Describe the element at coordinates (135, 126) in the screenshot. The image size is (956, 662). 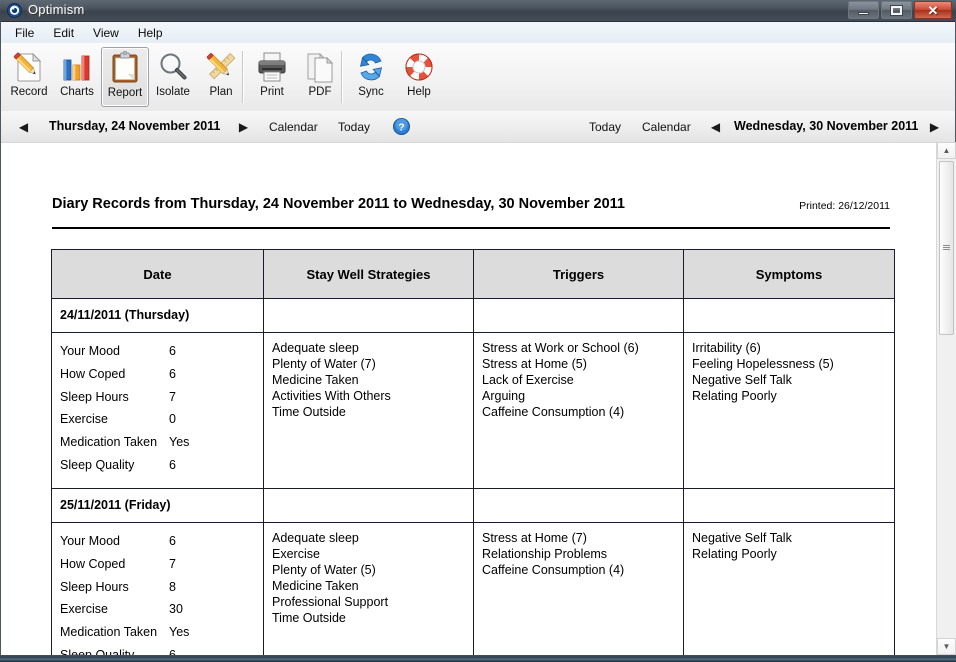
I see `start-date-label: Thursday, 24 November 2011` at that location.